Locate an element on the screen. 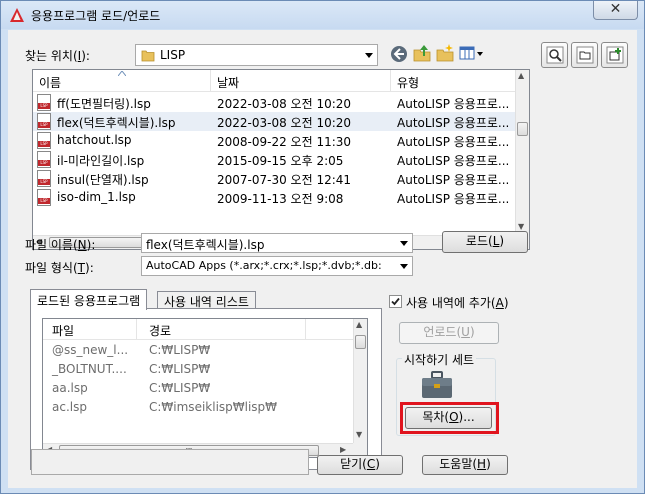  startup-suite-label: 시작하기 세트 is located at coordinates (439, 359).